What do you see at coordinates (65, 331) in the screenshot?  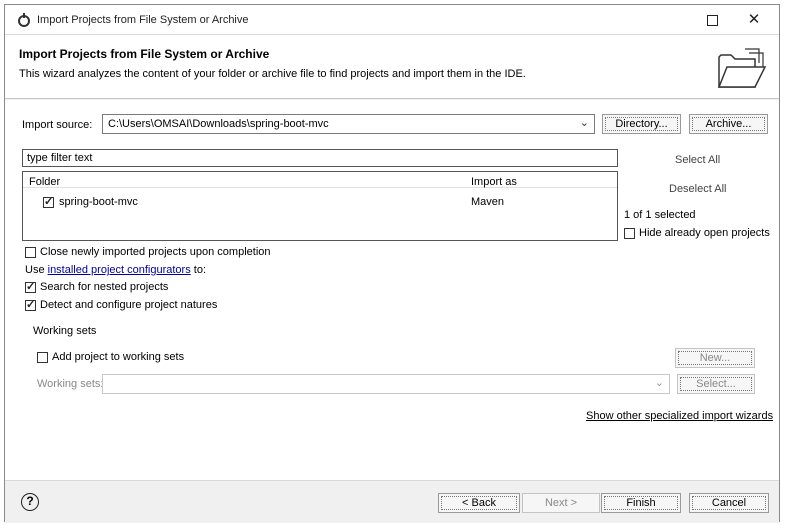 I see `working-sets-group-label: Working sets` at bounding box center [65, 331].